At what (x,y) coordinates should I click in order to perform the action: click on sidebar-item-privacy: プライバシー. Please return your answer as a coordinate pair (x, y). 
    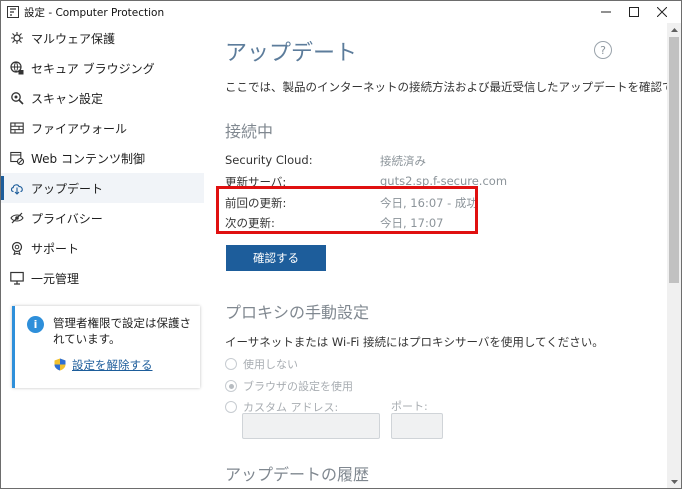
    Looking at the image, I should click on (102, 218).